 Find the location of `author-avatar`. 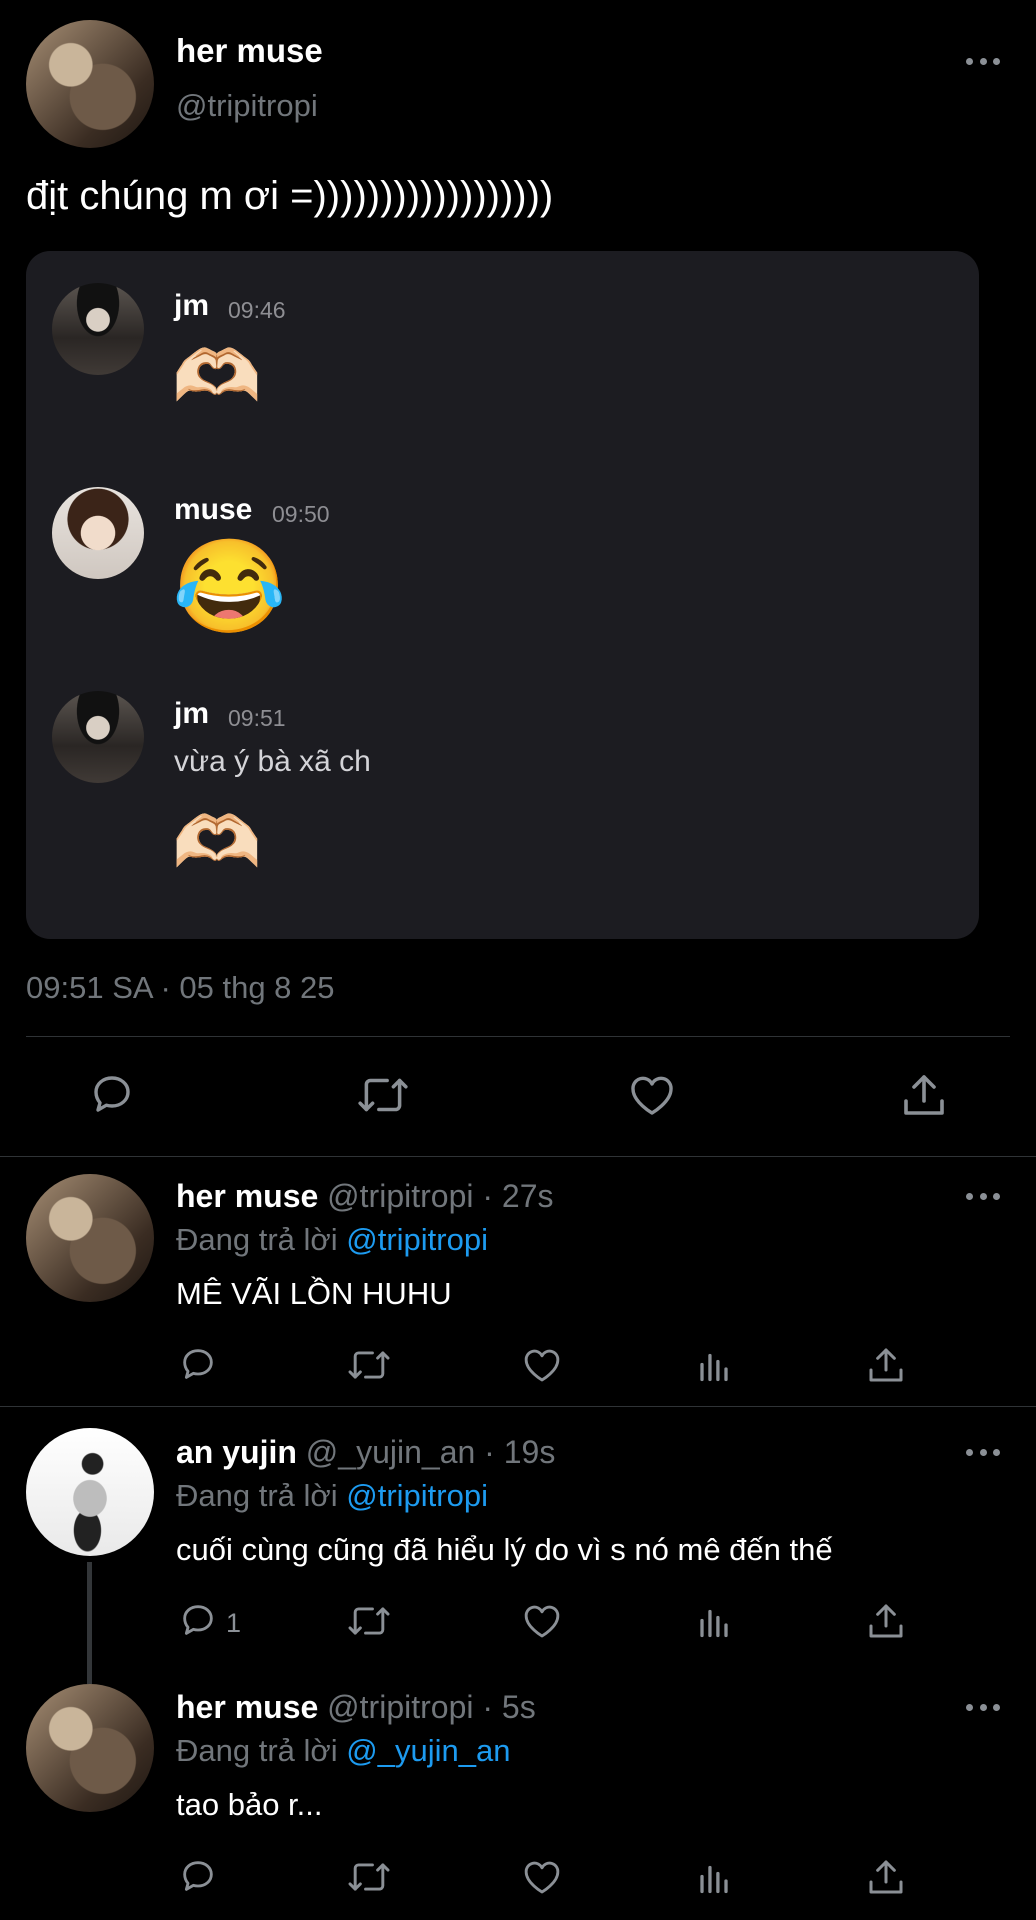

author-avatar is located at coordinates (90, 84).